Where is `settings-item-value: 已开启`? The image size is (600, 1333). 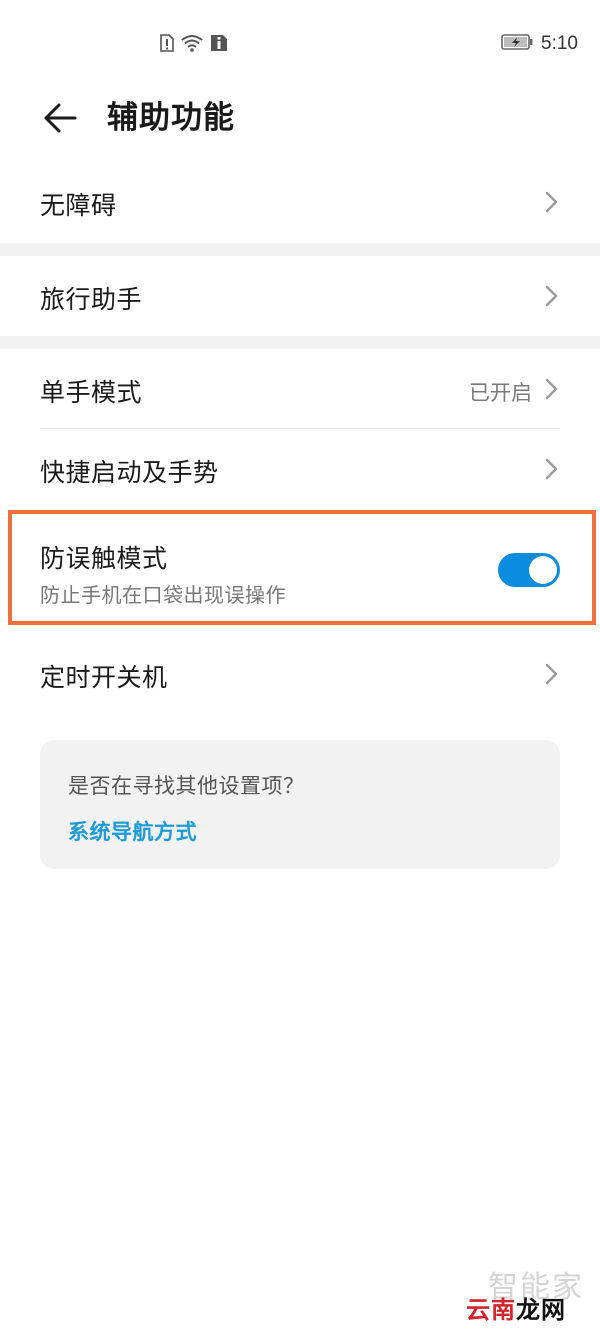
settings-item-value: 已开启 is located at coordinates (500, 393).